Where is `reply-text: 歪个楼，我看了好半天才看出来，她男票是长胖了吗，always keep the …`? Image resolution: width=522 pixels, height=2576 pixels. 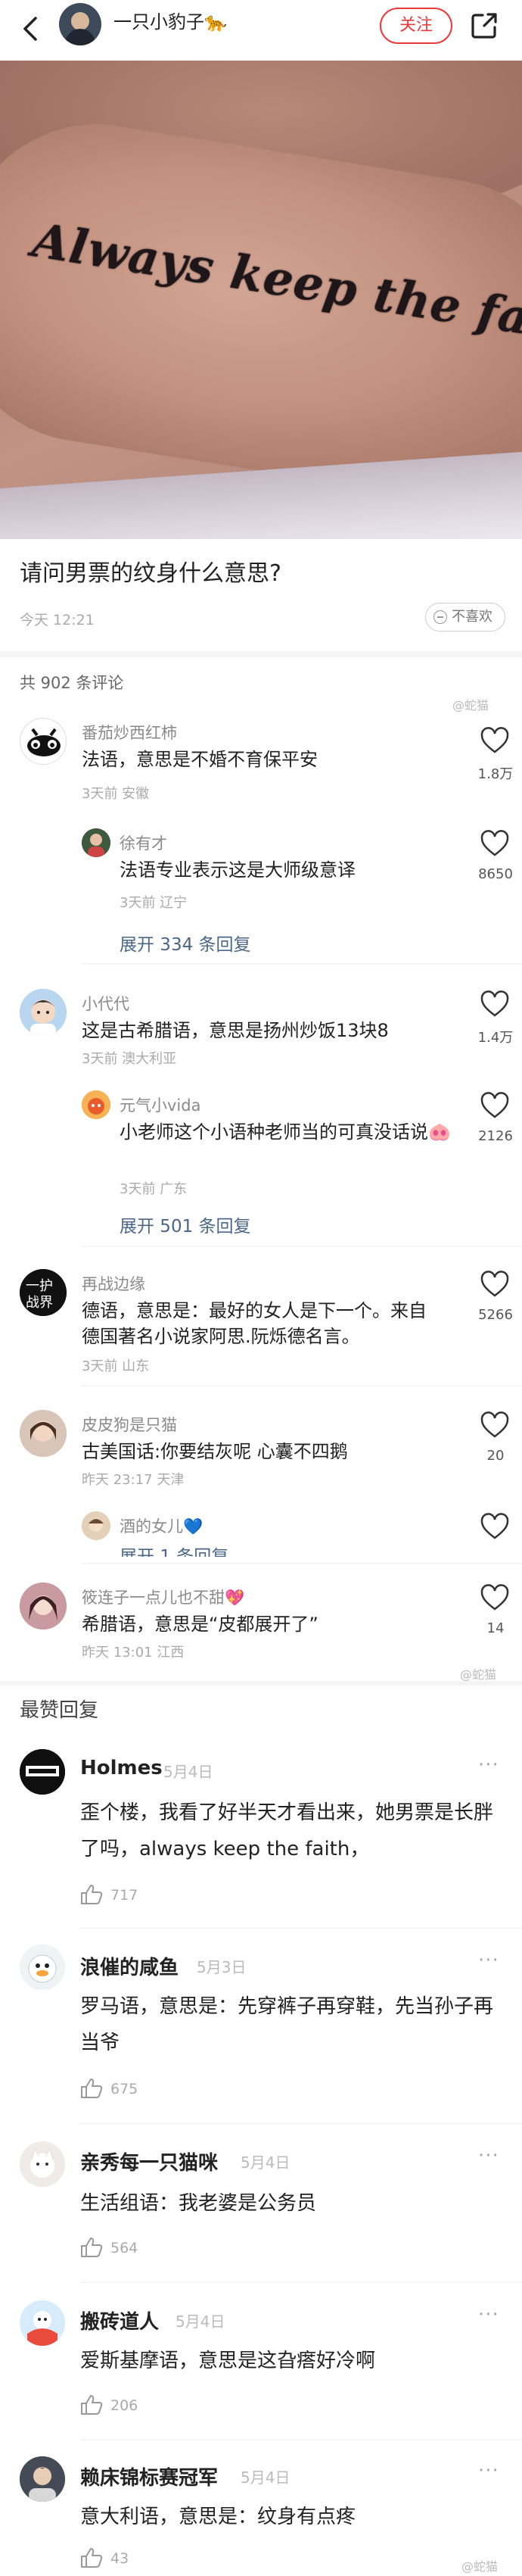 reply-text: 歪个楼，我看了好半天才看出来，她男票是长胖了吗，always keep the … is located at coordinates (287, 1830).